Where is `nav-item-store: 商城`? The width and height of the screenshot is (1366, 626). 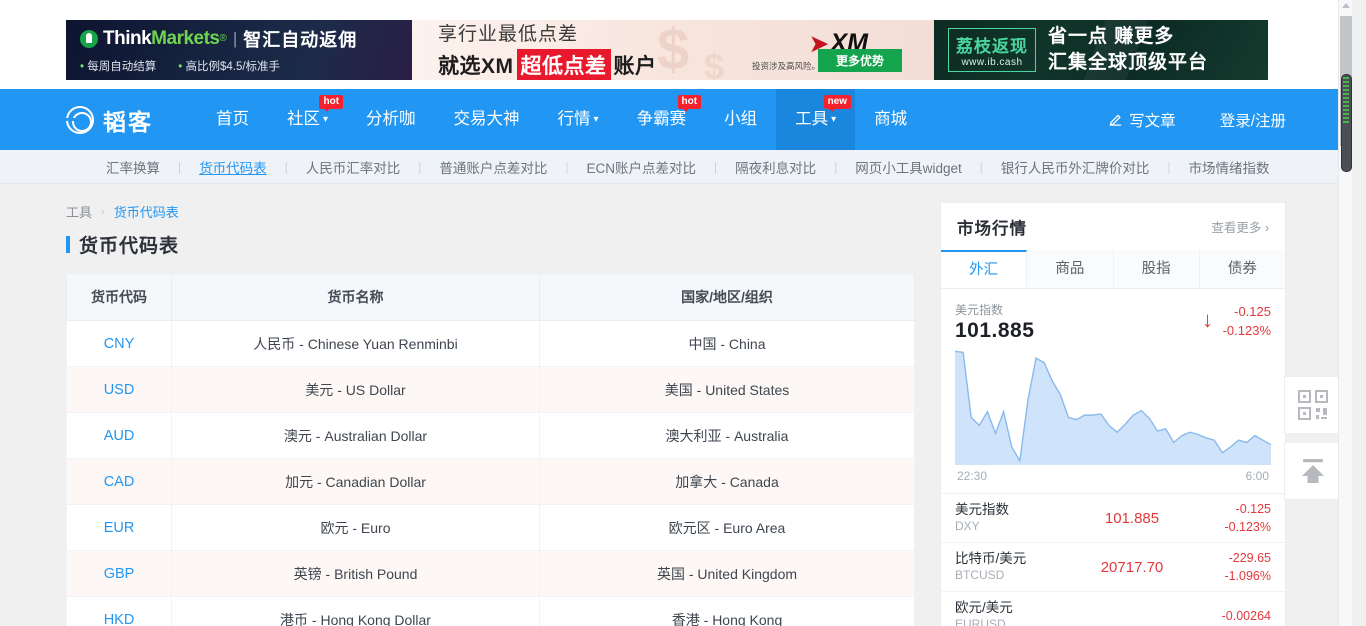 nav-item-store: 商城 is located at coordinates (890, 119).